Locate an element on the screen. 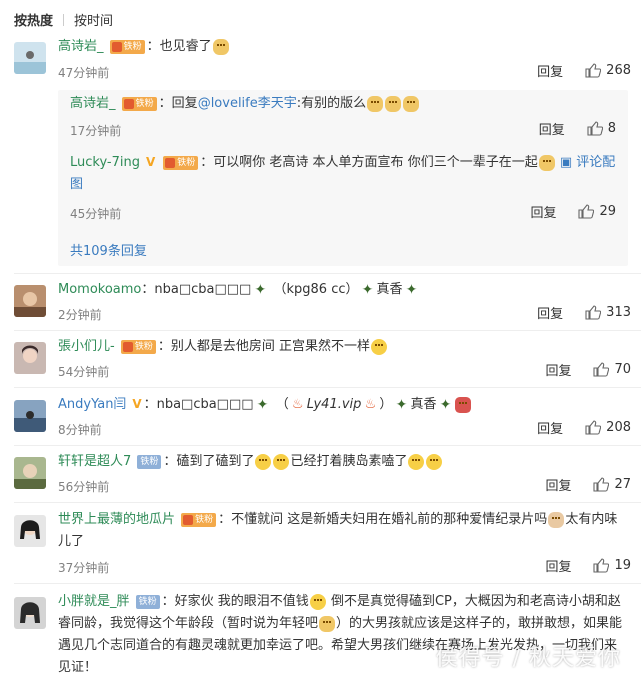 The height and width of the screenshot is (682, 641). watermark-text: 侯得号 / 秋天爱你 is located at coordinates (528, 658).